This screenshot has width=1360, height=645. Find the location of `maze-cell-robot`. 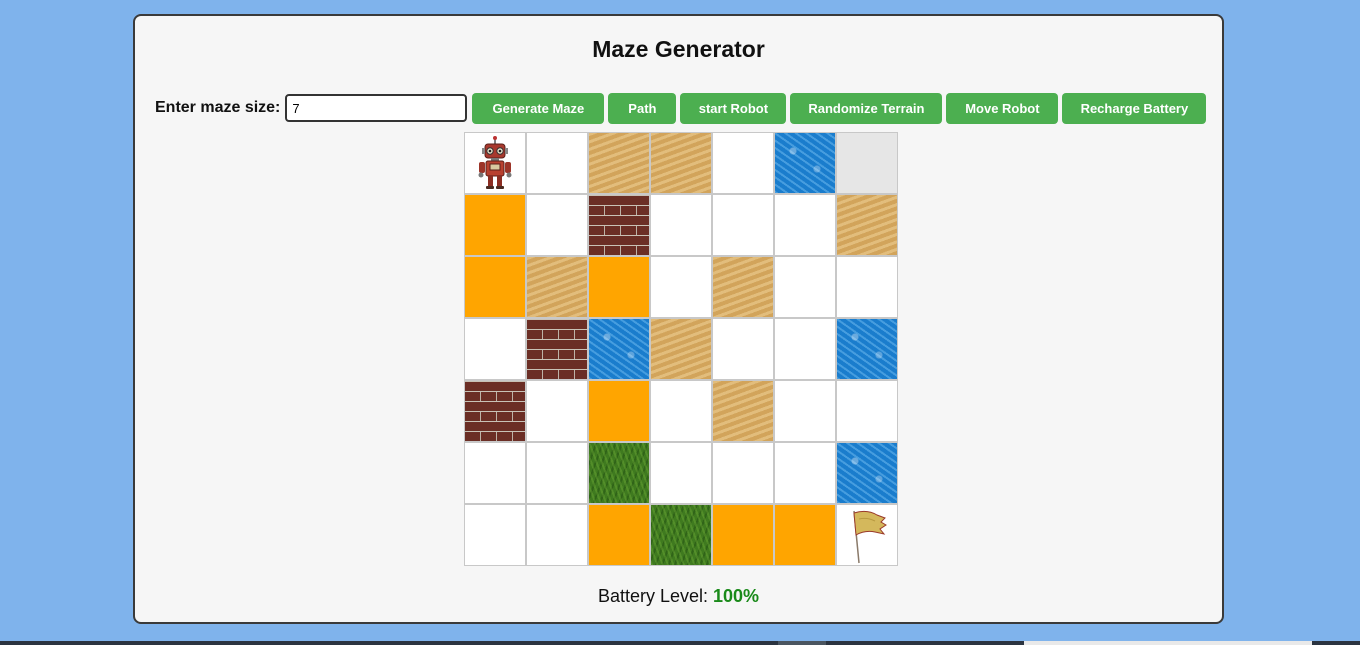

maze-cell-robot is located at coordinates (495, 163).